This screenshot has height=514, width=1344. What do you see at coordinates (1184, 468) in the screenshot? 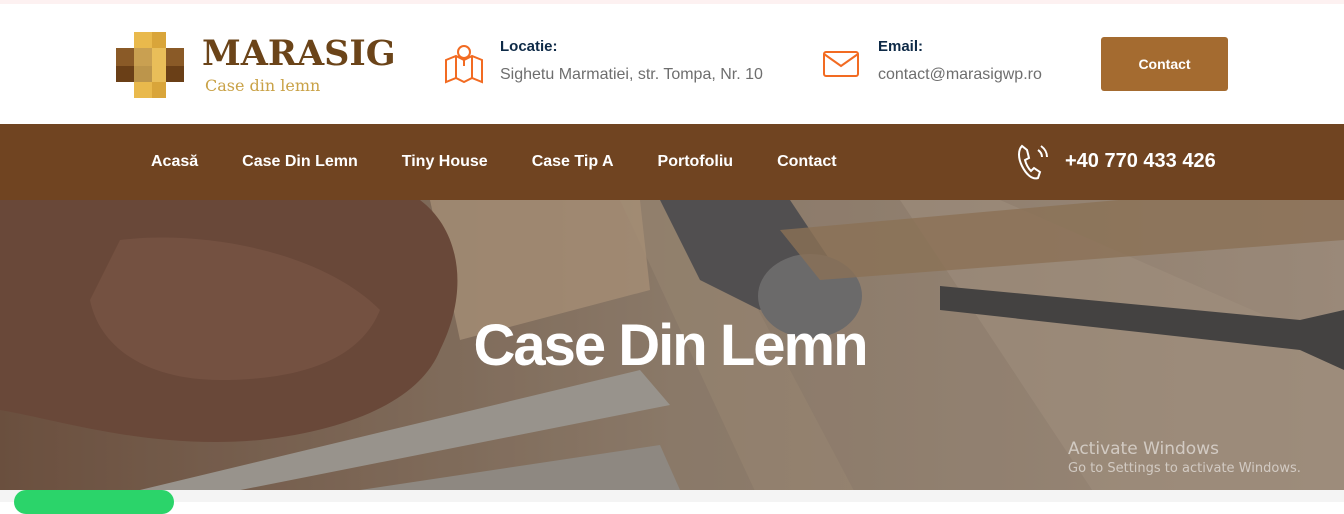
I see `watermark-line2: Go to Settings to activate Windows.` at bounding box center [1184, 468].